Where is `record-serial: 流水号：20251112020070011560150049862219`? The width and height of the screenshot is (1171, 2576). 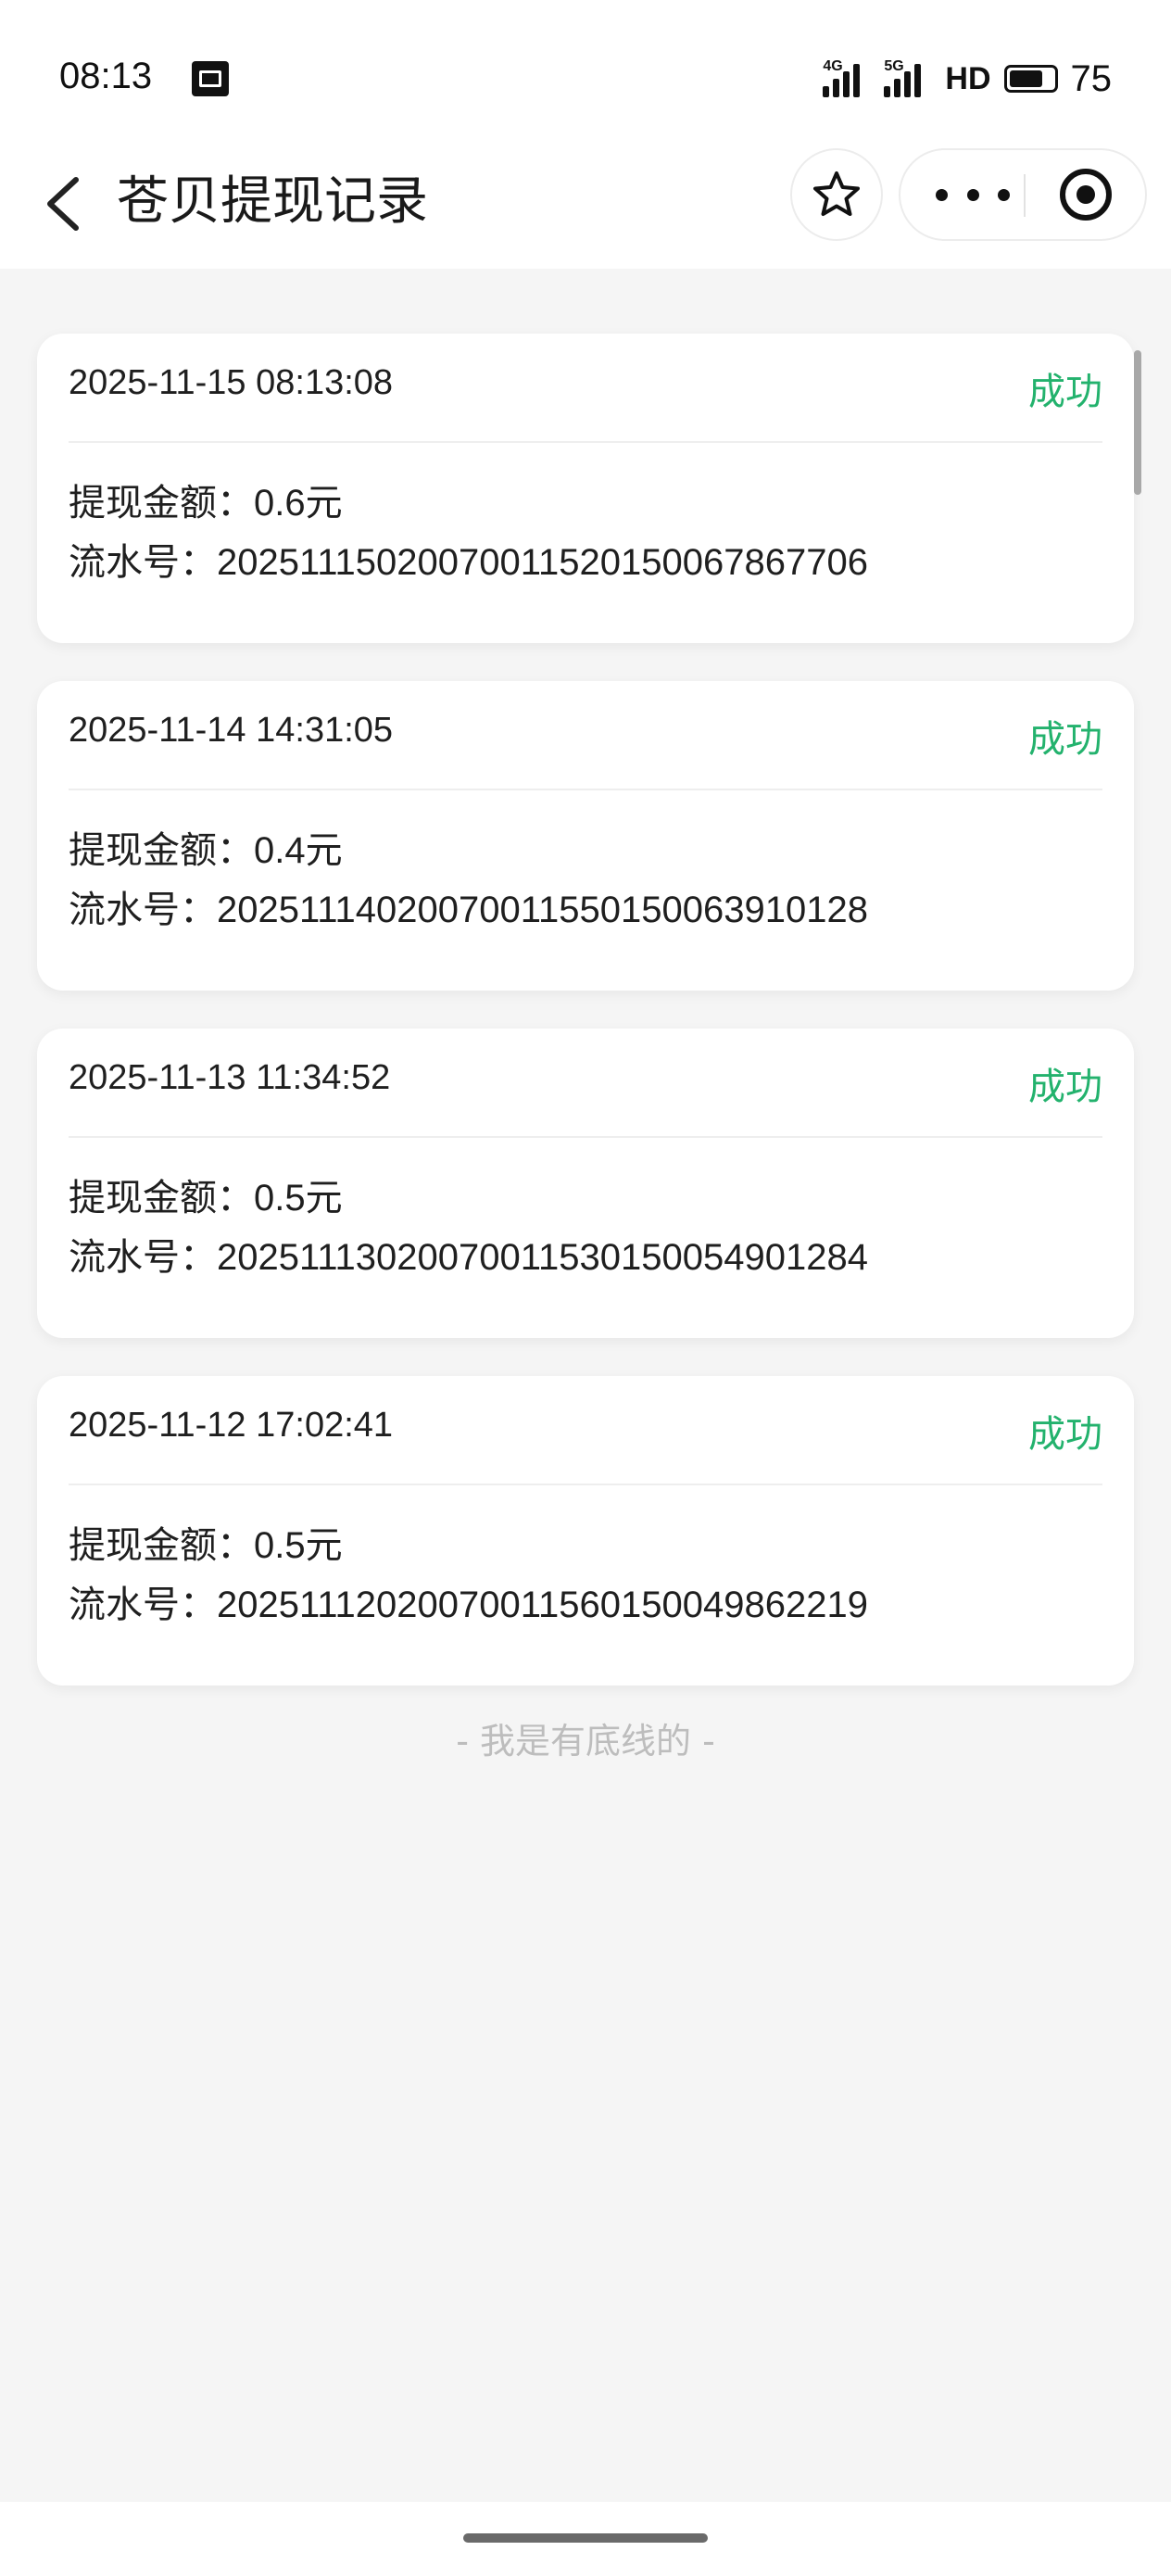 record-serial: 流水号：20251112020070011560150049862219 is located at coordinates (469, 1601).